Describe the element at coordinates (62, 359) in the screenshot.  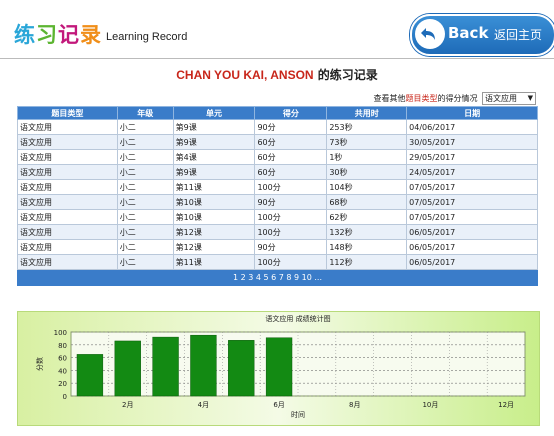
I see `y-tick-label: 60` at that location.